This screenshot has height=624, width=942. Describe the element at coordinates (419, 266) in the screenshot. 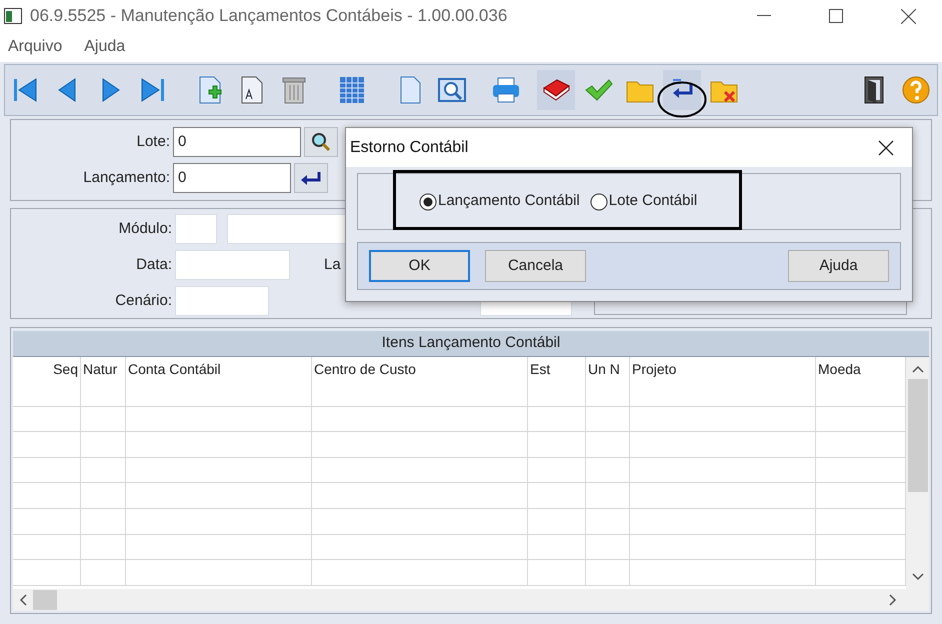

I see `dialog-button: OK` at that location.